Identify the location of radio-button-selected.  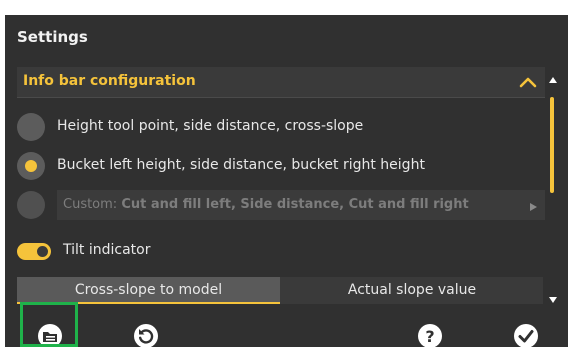
(31, 166).